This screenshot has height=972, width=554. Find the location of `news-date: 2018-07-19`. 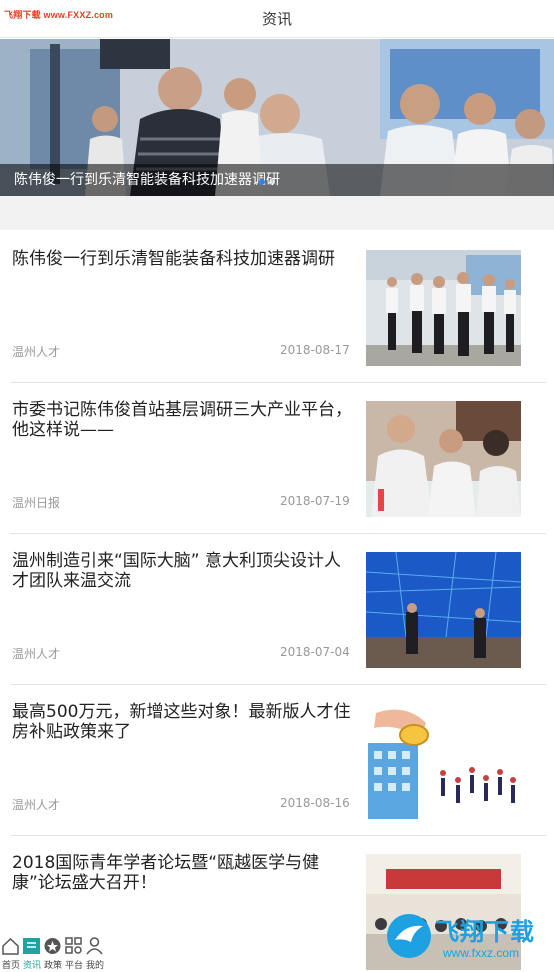

news-date: 2018-07-19 is located at coordinates (315, 501).